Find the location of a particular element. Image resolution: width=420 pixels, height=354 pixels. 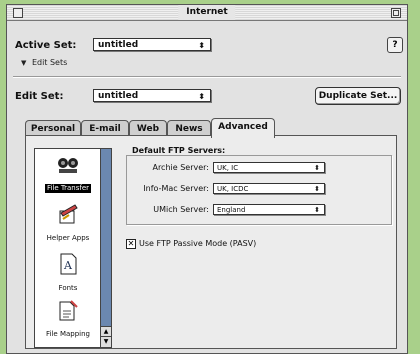

info-mac-server-label: Info-Mac Server: is located at coordinates (176, 188).